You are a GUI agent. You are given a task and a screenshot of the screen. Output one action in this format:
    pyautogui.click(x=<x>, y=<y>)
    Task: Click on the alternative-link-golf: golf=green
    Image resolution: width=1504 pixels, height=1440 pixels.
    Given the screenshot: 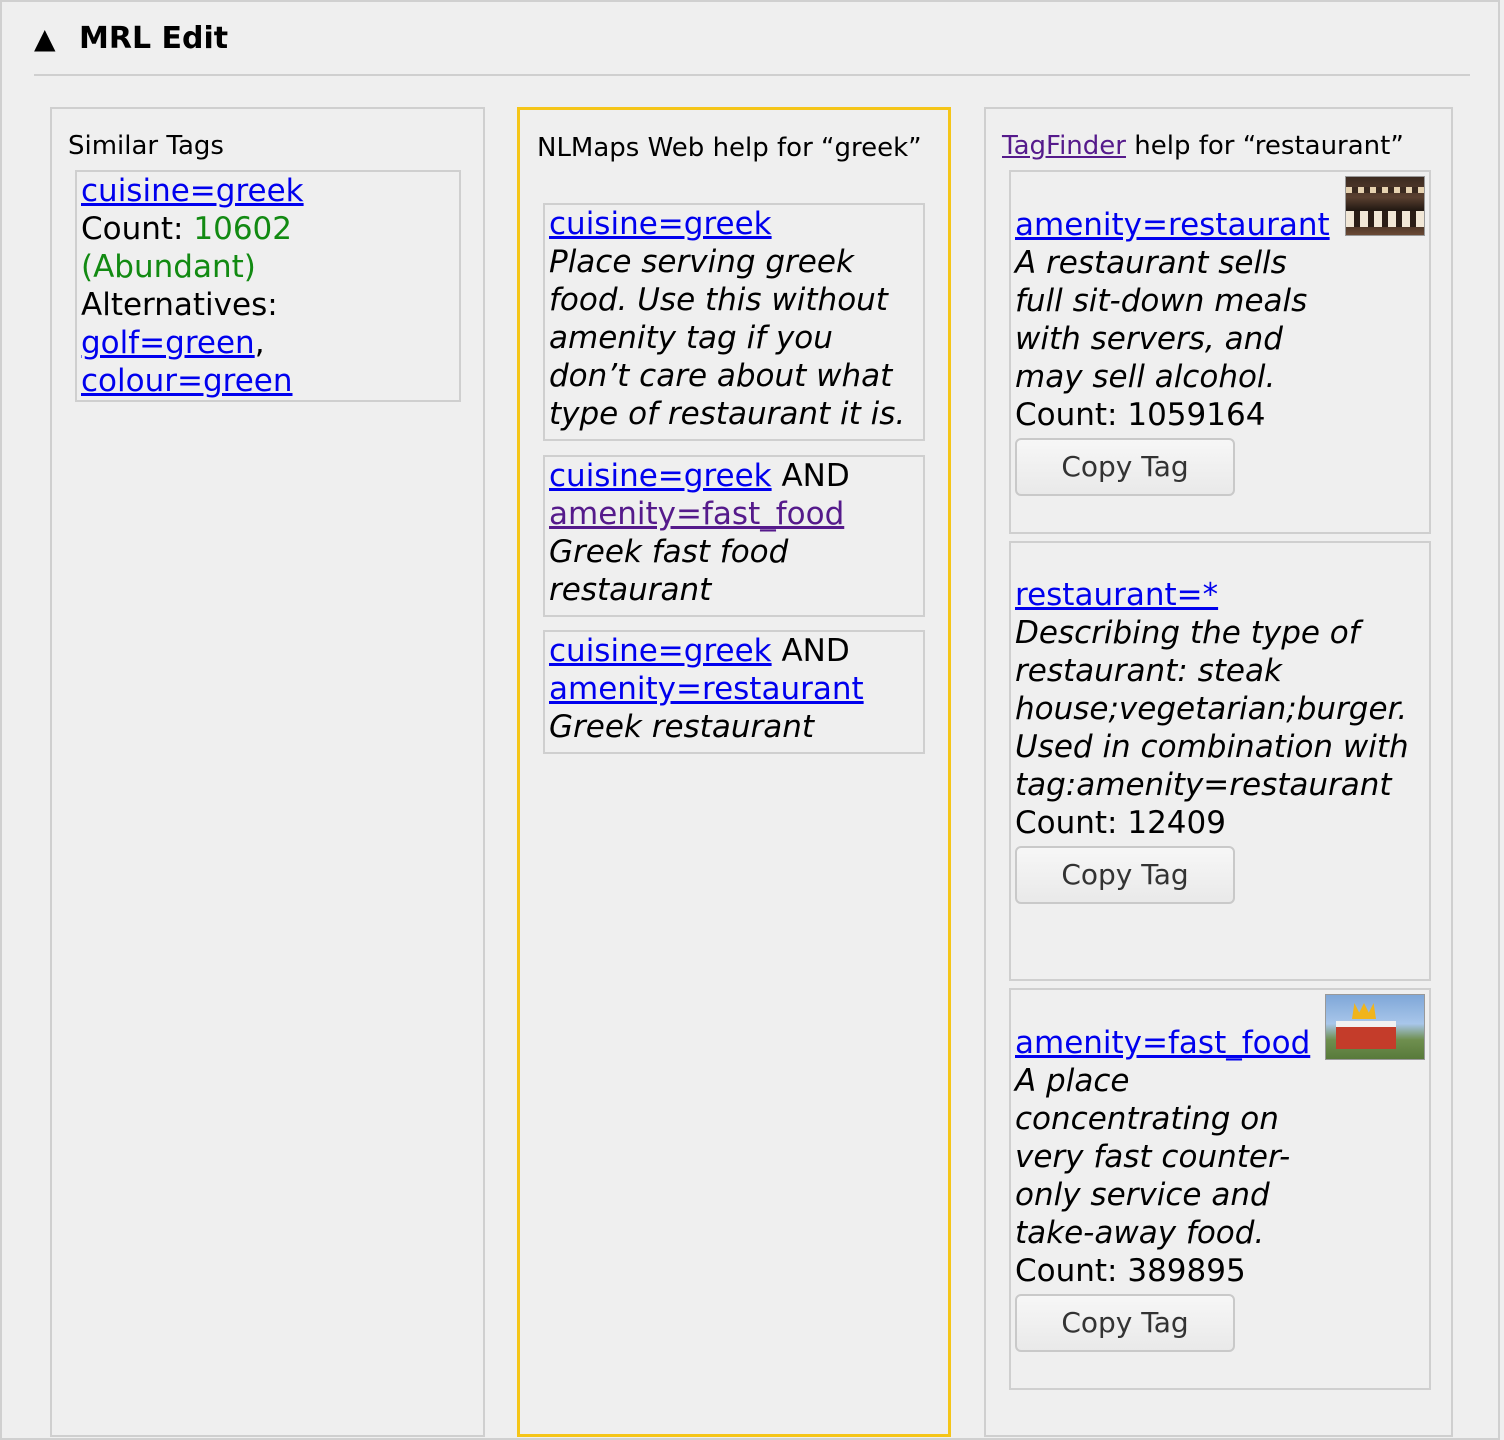 What is the action you would take?
    pyautogui.click(x=168, y=343)
    